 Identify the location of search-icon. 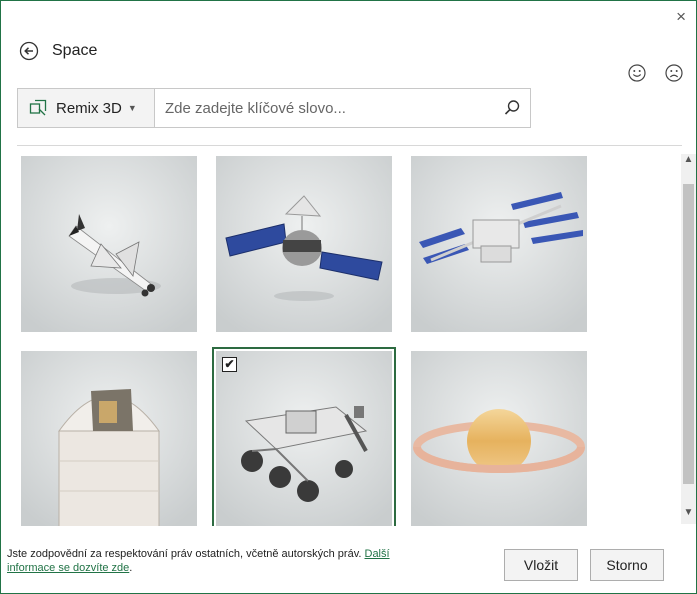
(512, 107).